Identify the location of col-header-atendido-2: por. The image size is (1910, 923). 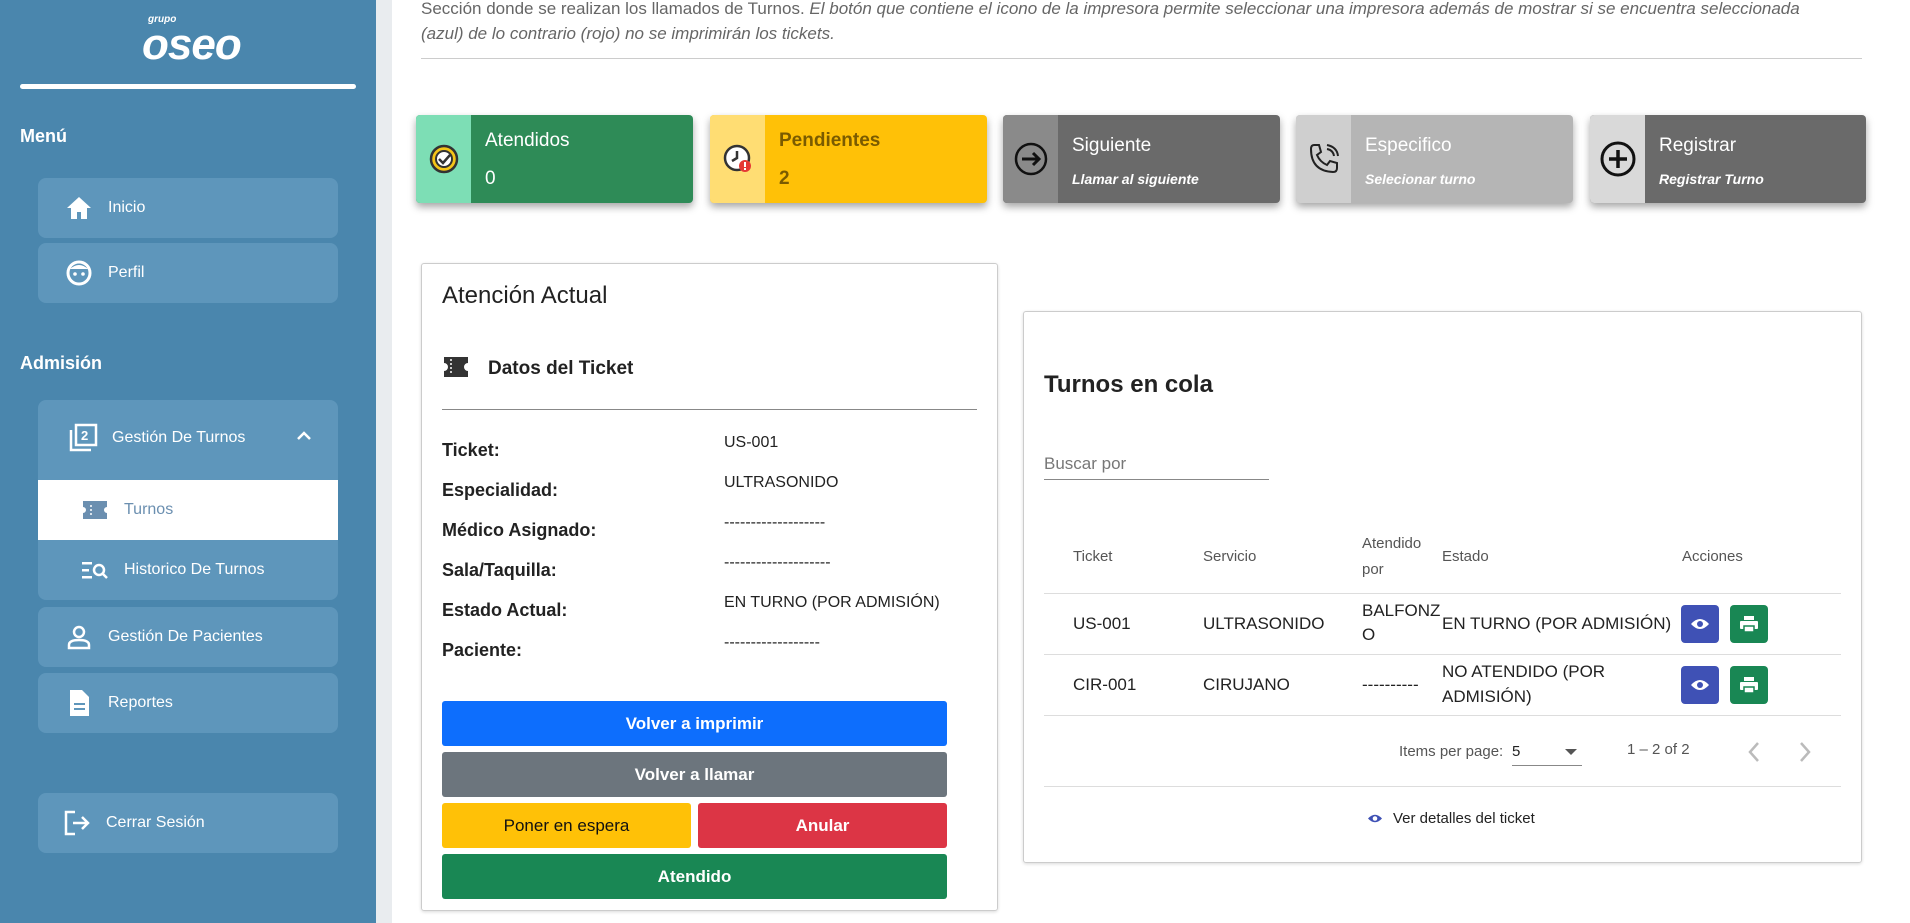
(1373, 569).